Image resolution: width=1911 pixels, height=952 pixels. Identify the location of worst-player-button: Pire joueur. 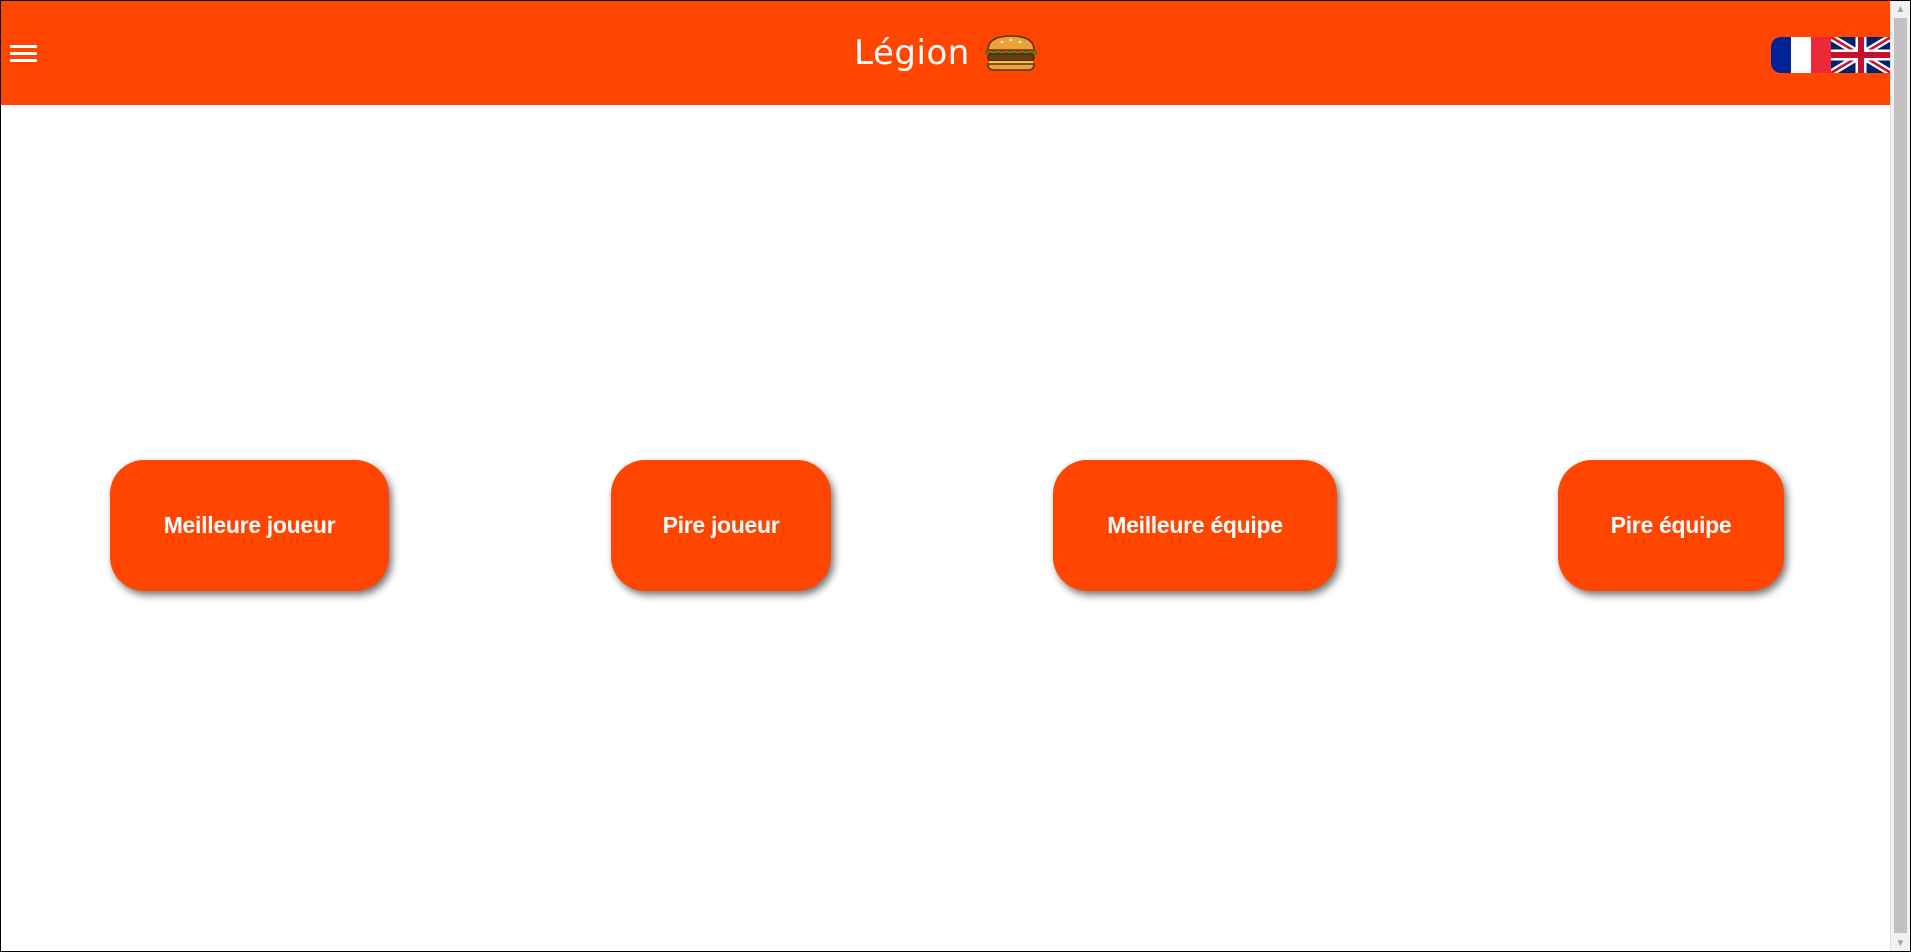
(721, 525).